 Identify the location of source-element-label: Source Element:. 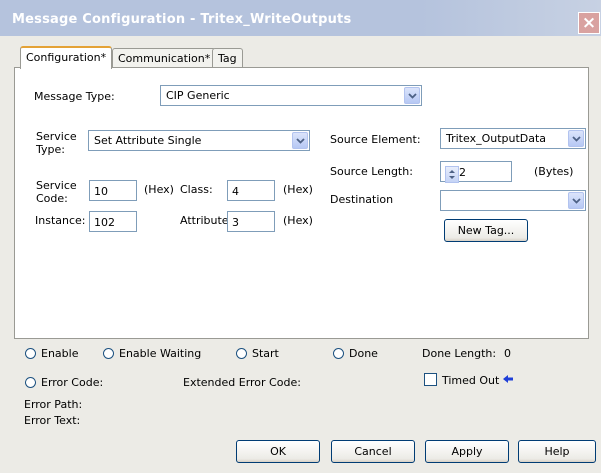
(375, 139).